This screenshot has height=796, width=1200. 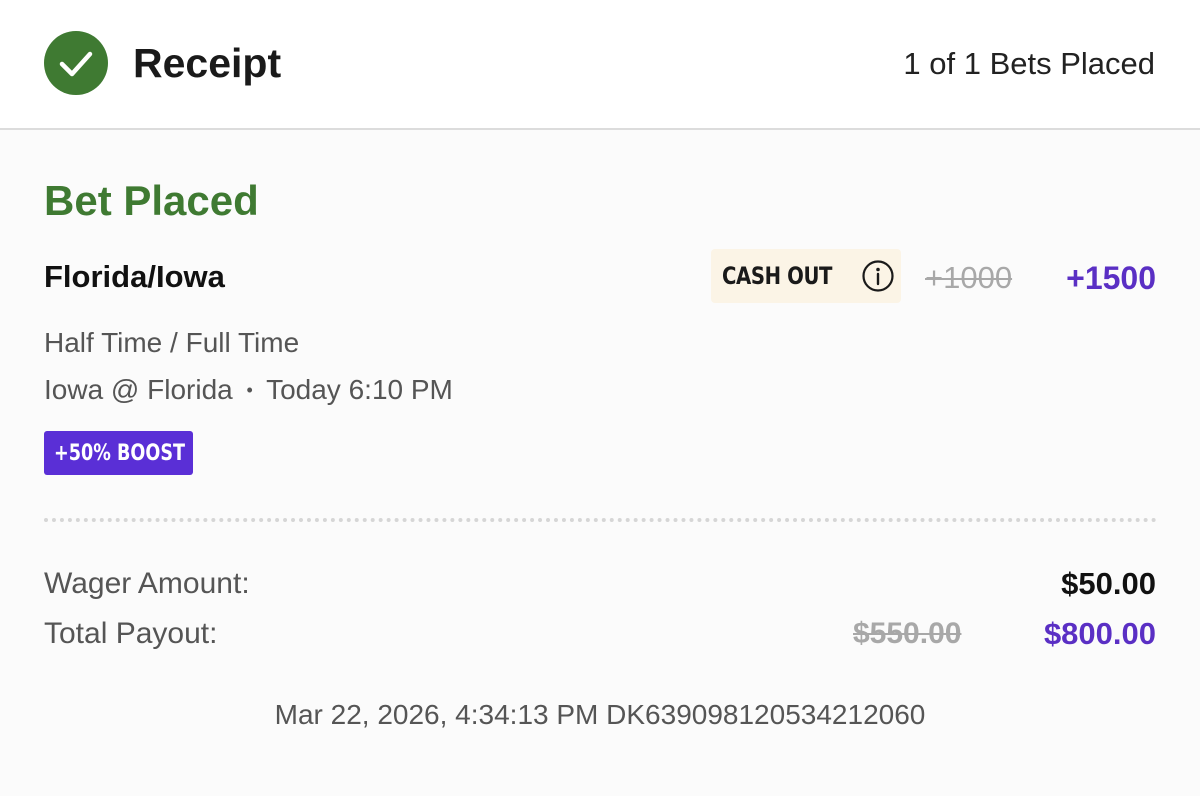 What do you see at coordinates (359, 389) in the screenshot?
I see `start-time: Today 6:10 PM` at bounding box center [359, 389].